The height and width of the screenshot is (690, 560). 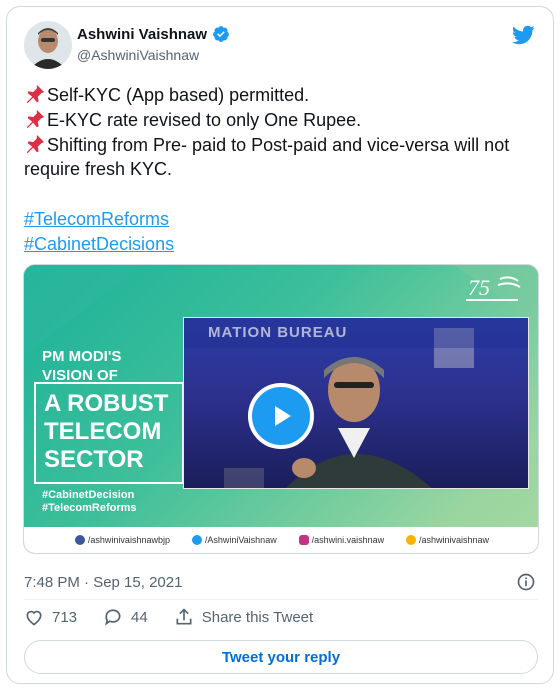 I want to click on hashtag-link-telecomreforms: #TelecomReforms, so click(x=99, y=219).